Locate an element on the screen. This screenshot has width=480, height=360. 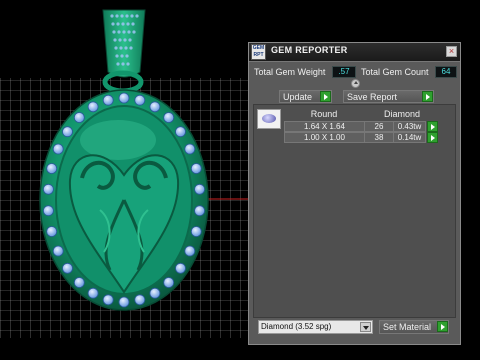
set-material-button: Set Material is located at coordinates (414, 327).